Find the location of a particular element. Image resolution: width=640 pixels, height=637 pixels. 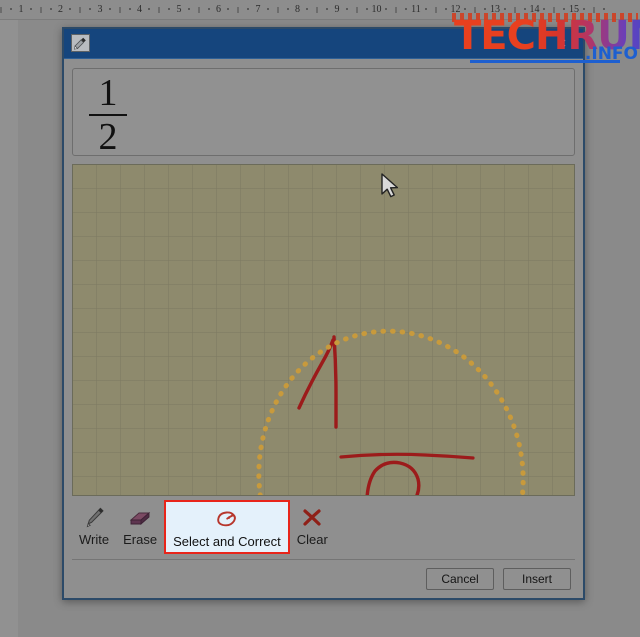

ruler-mark-2: 2 is located at coordinates (60, 9).